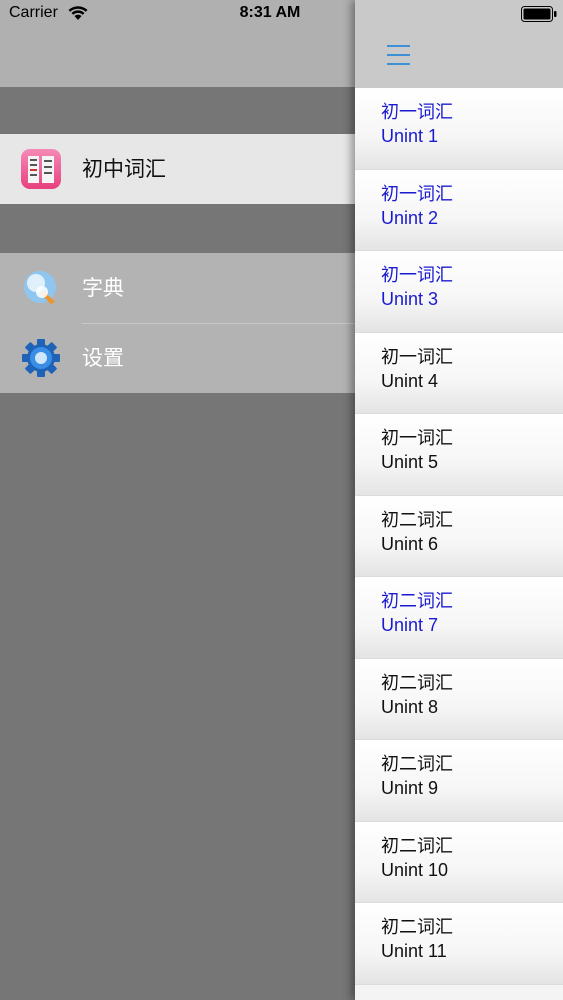 The width and height of the screenshot is (563, 1000). I want to click on menu-item-dictionary: 字典, so click(177, 288).